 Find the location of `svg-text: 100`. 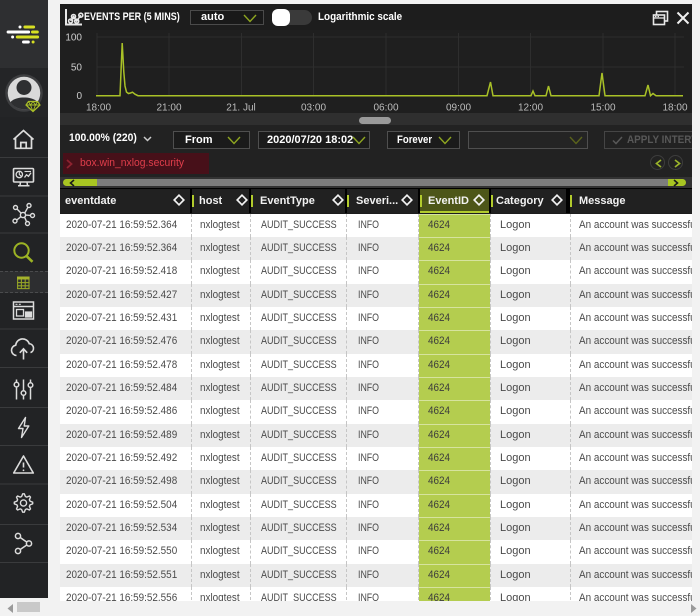

svg-text: 100 is located at coordinates (73, 38).